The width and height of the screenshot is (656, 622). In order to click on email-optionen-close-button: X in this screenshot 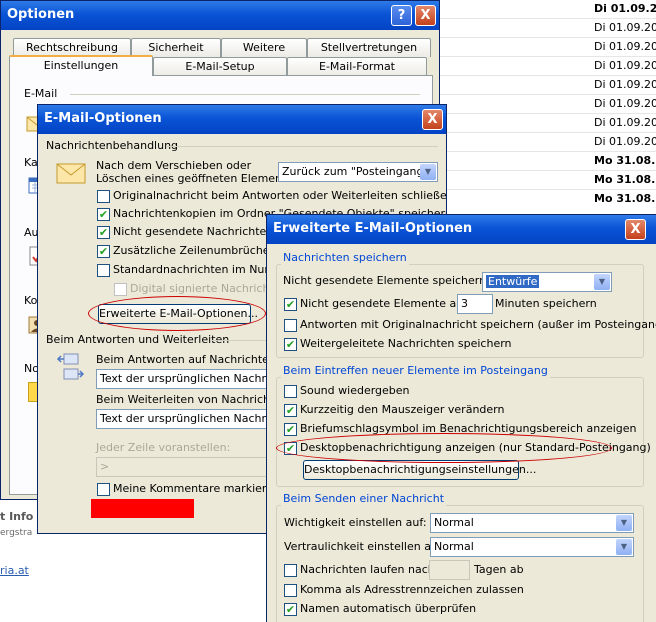, I will do `click(432, 119)`.